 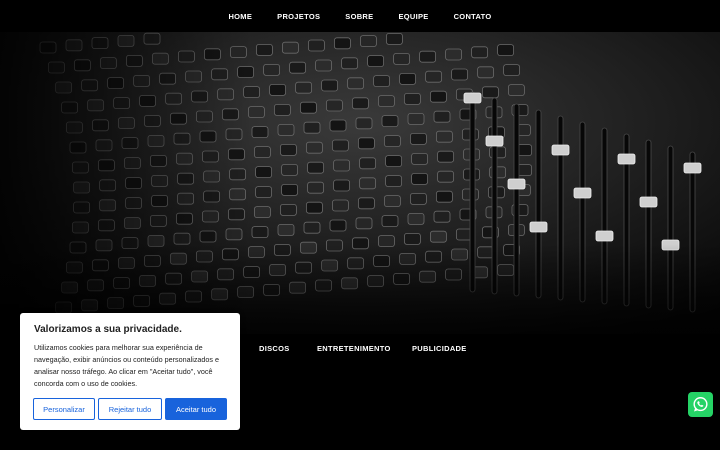 I want to click on accept-all-button: Aceitar tudo, so click(x=196, y=409).